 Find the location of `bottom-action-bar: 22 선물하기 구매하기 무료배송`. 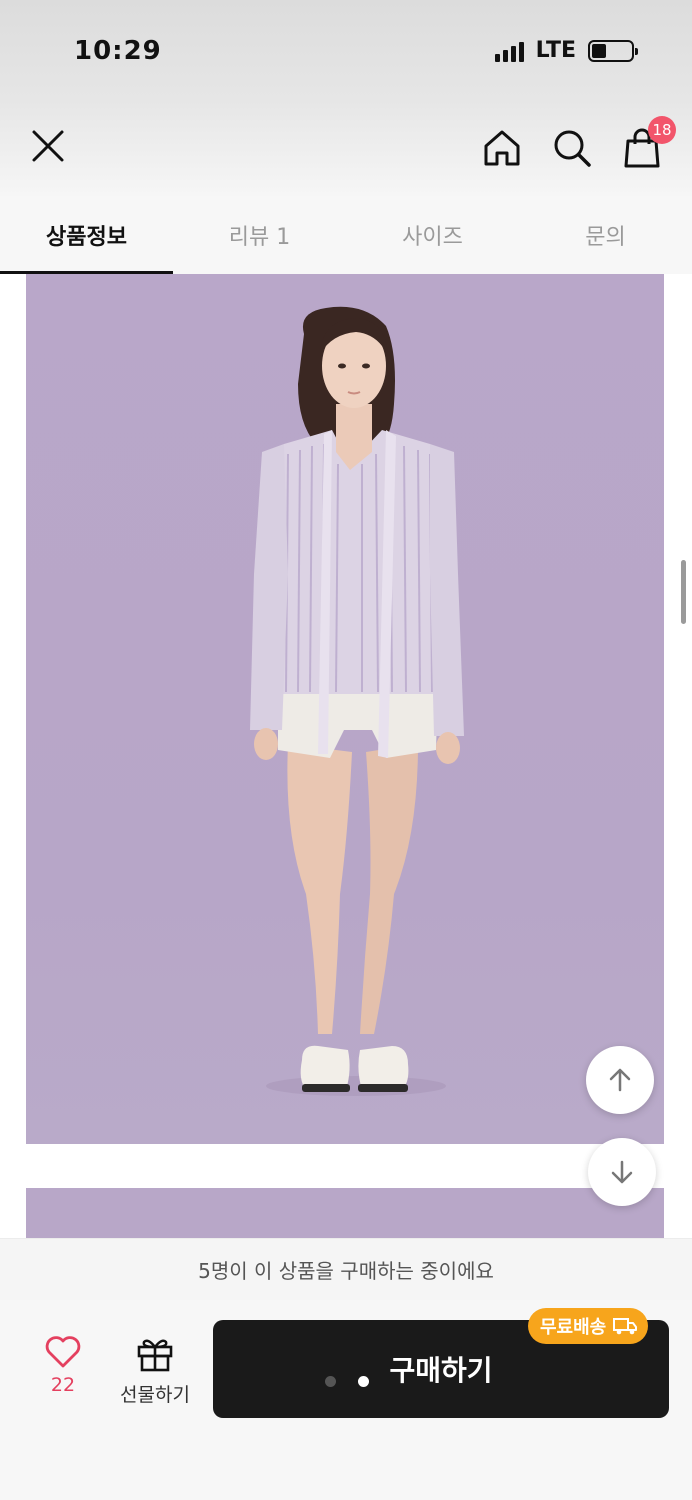

bottom-action-bar: 22 선물하기 구매하기 무료배송 is located at coordinates (346, 1400).